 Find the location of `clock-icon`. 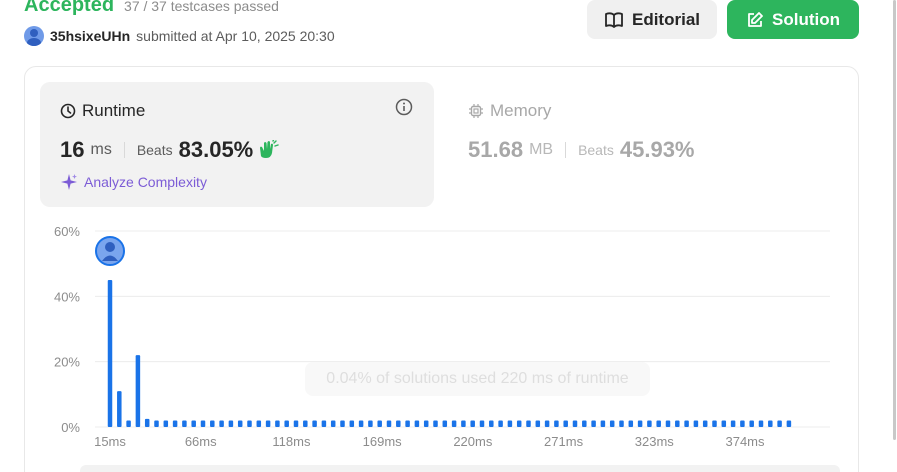

clock-icon is located at coordinates (68, 111).